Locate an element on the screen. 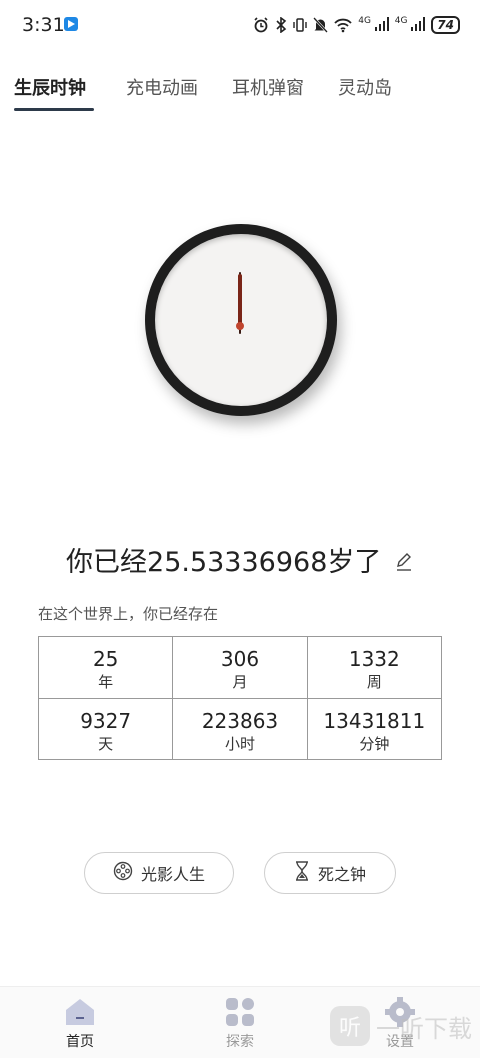 This screenshot has width=480, height=1058. stat-value: 9327 is located at coordinates (106, 721).